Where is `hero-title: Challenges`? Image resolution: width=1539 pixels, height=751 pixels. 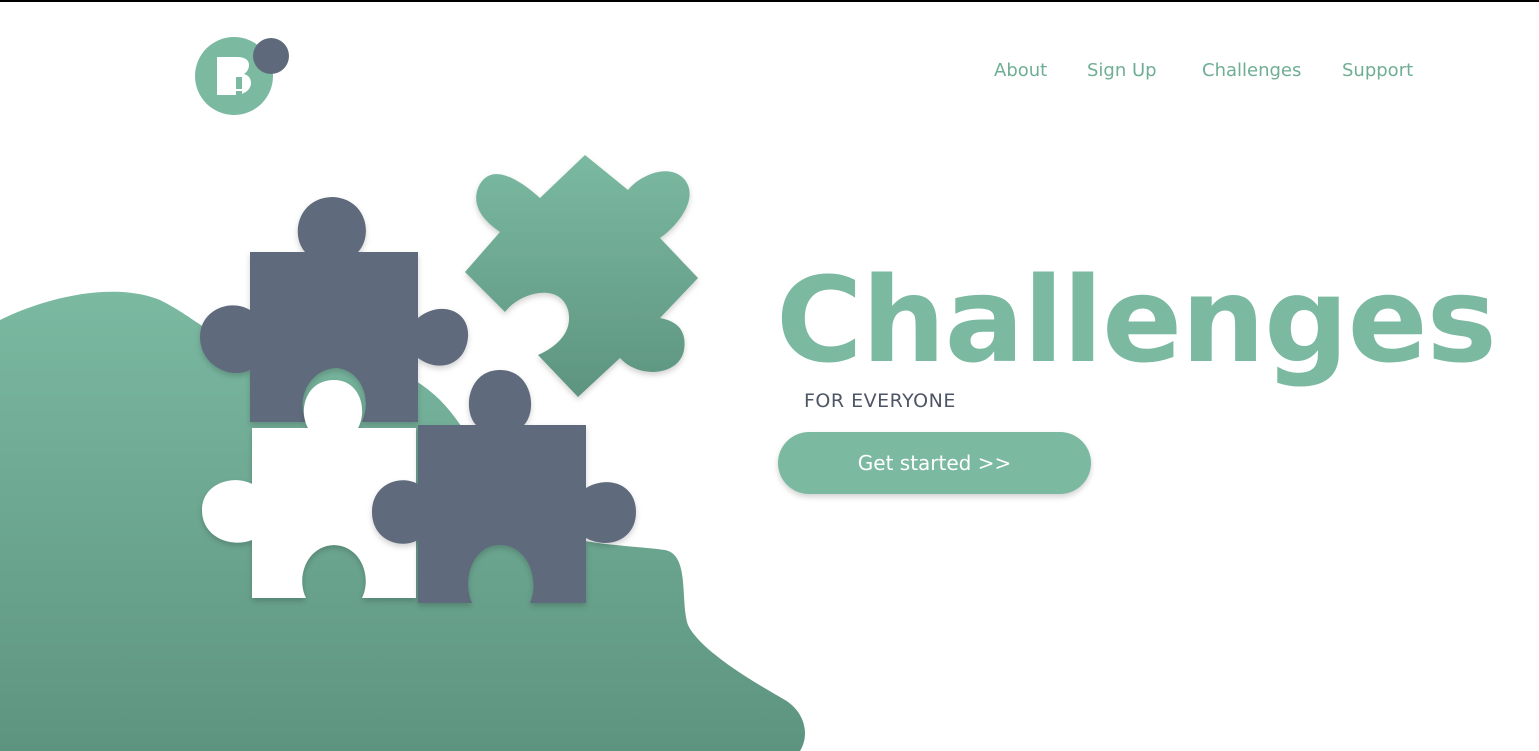 hero-title: Challenges is located at coordinates (1136, 320).